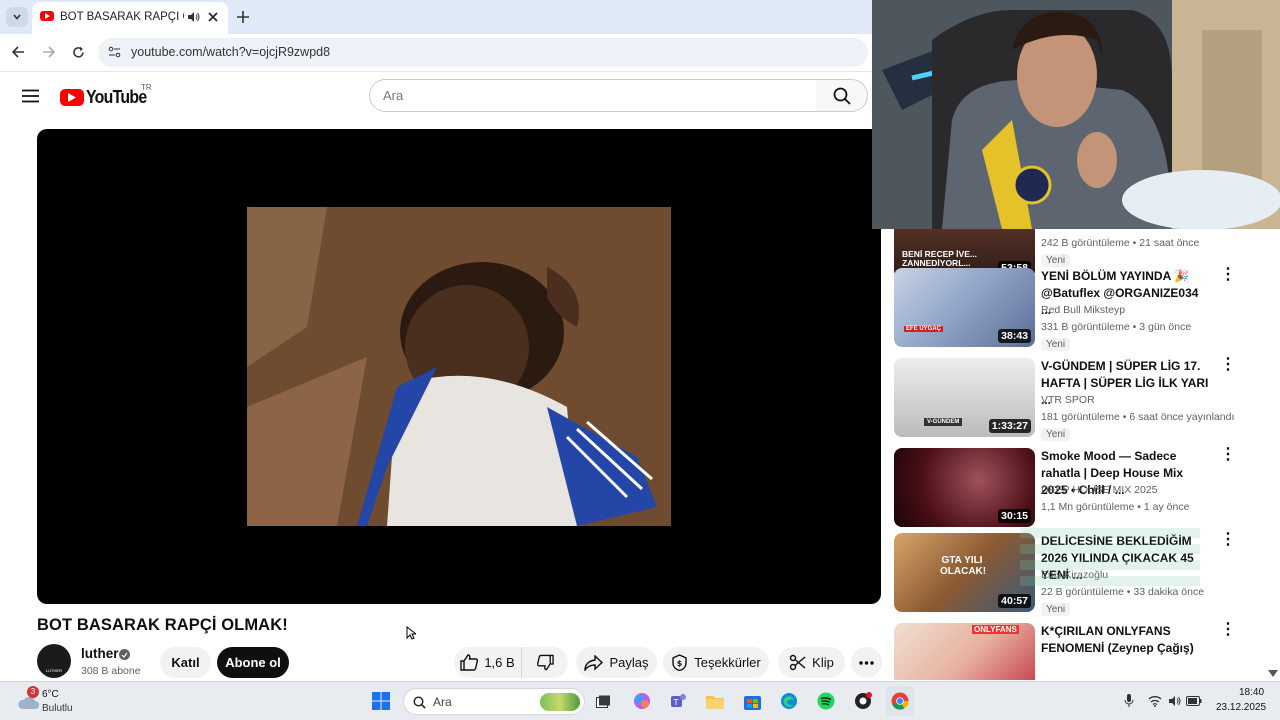  What do you see at coordinates (162, 625) in the screenshot?
I see `video-title: BOT BASARAK RAPÇİ OLMAK!` at bounding box center [162, 625].